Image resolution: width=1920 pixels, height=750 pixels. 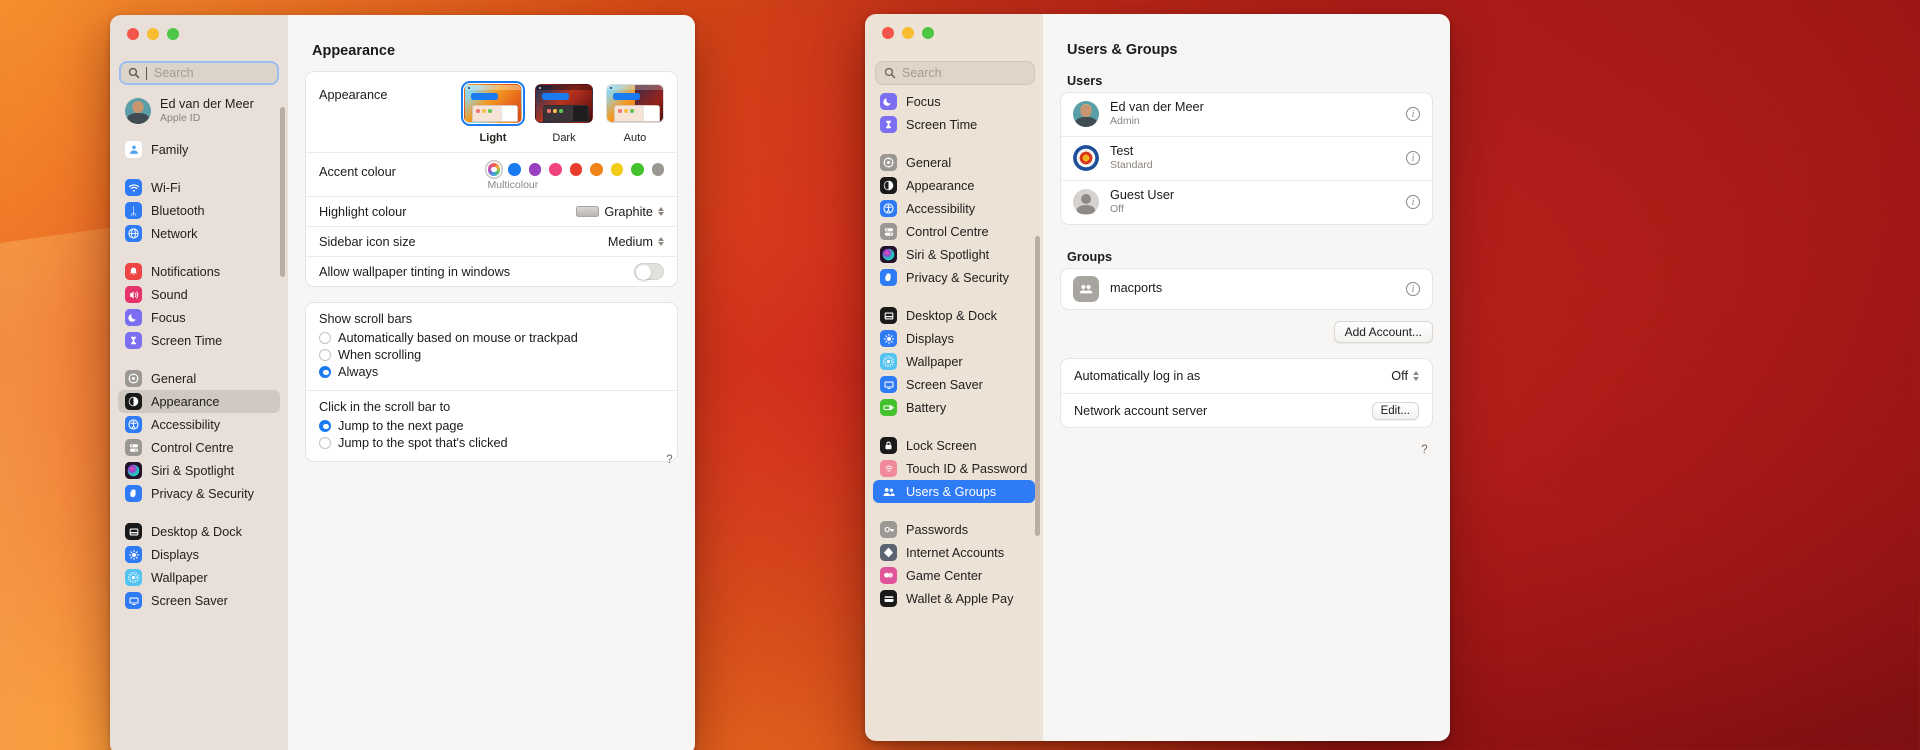 I want to click on highlight-colour-row: Highlight colour Graphite, so click(x=491, y=211).